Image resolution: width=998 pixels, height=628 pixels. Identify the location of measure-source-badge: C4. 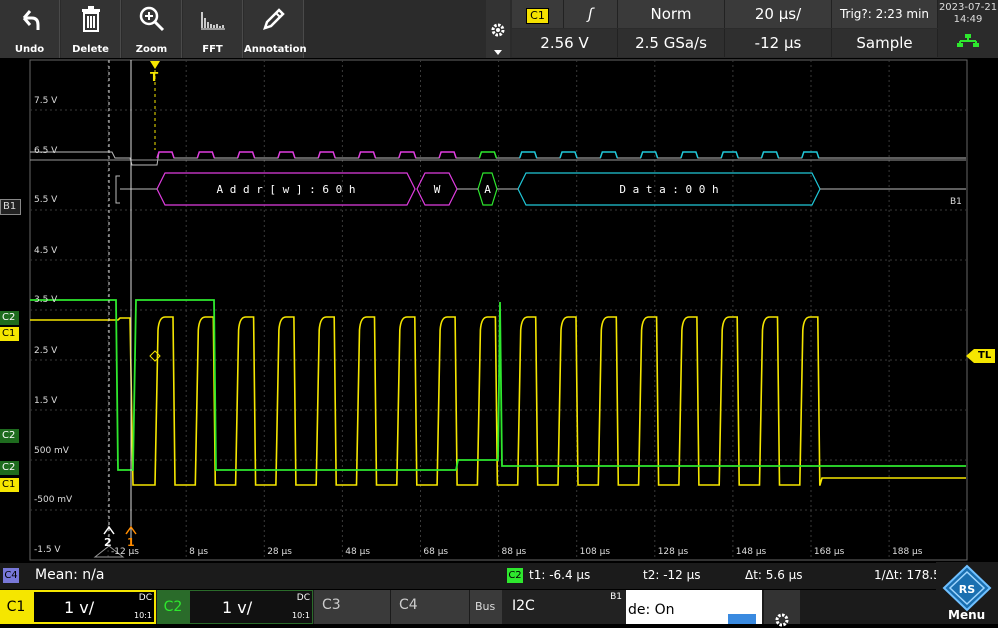
(11, 575).